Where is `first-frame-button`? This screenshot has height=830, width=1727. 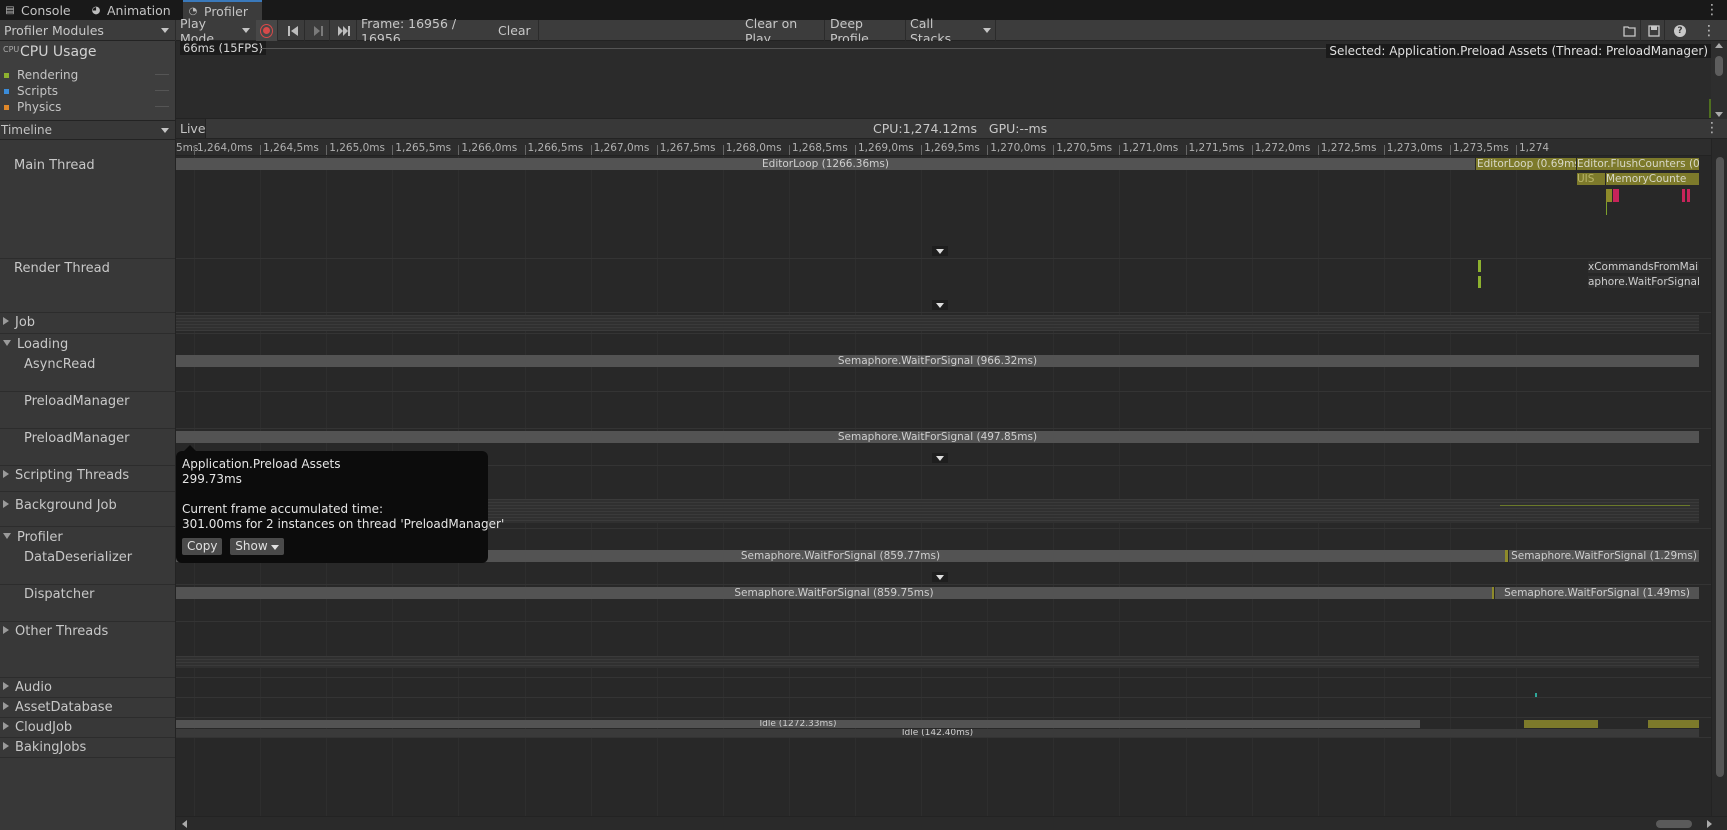
first-frame-button is located at coordinates (293, 30).